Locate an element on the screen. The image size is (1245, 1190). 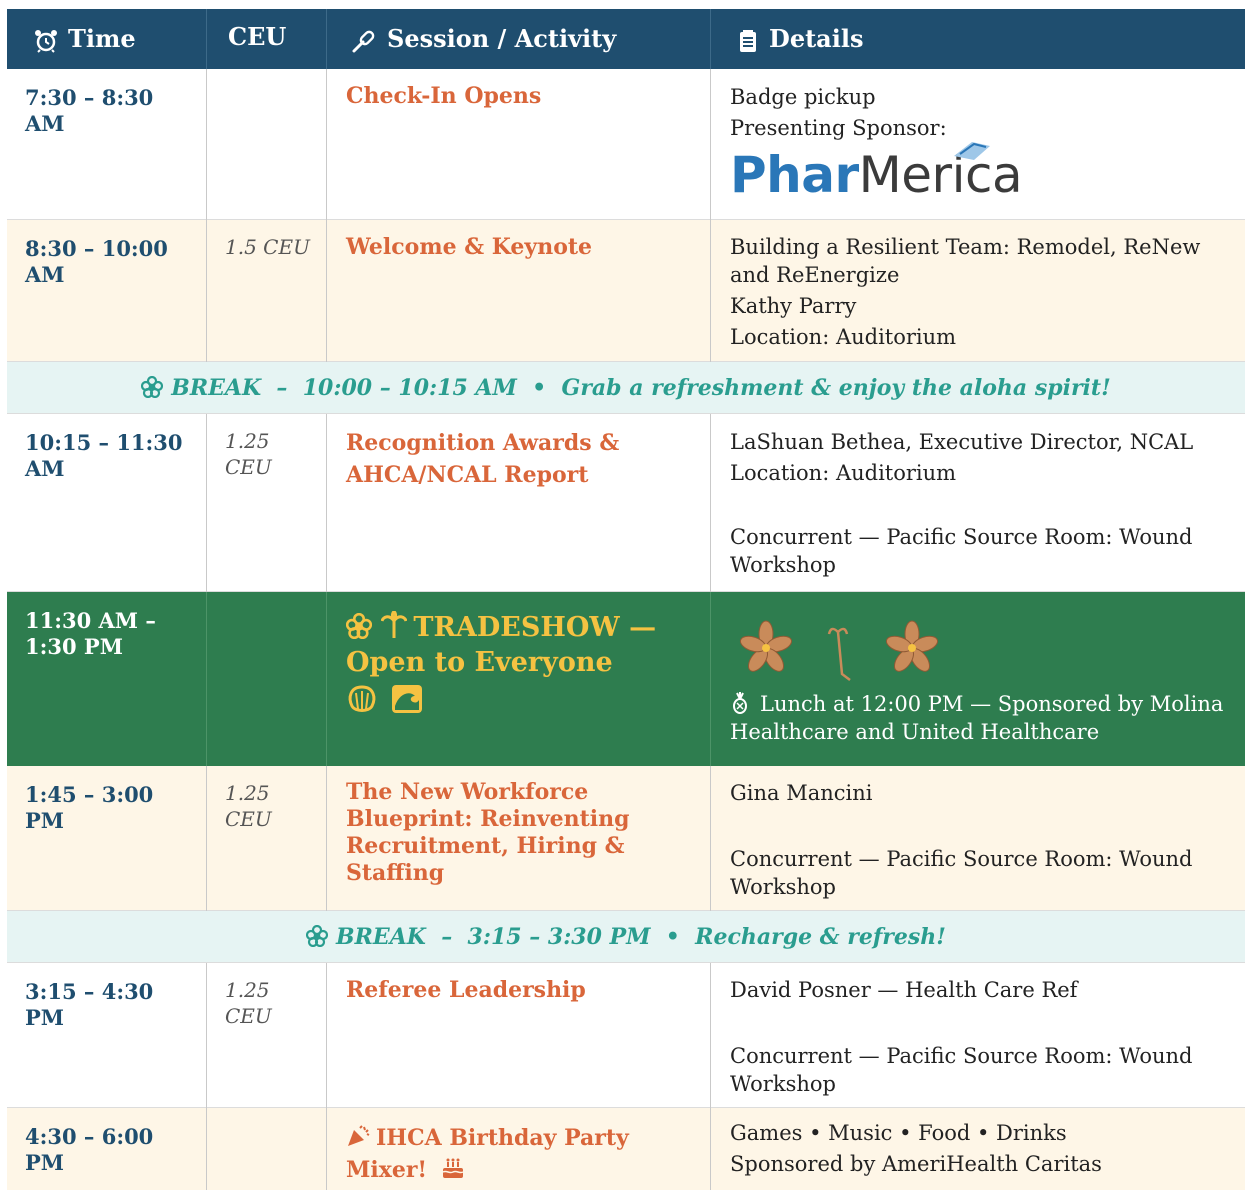
table-header: Time CEU Session / Activity Details is located at coordinates (626, 39).